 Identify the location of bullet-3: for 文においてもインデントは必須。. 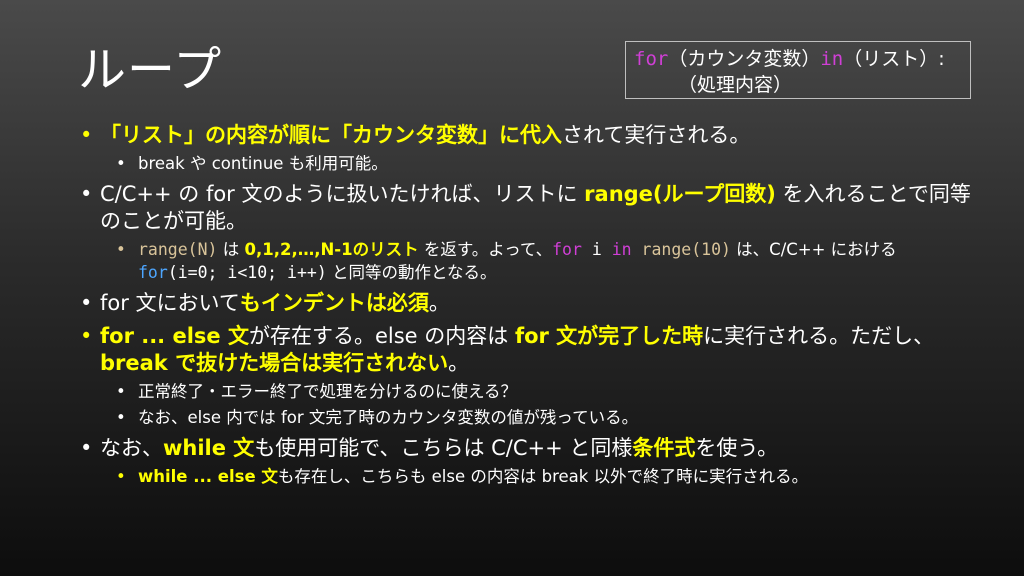
(530, 303).